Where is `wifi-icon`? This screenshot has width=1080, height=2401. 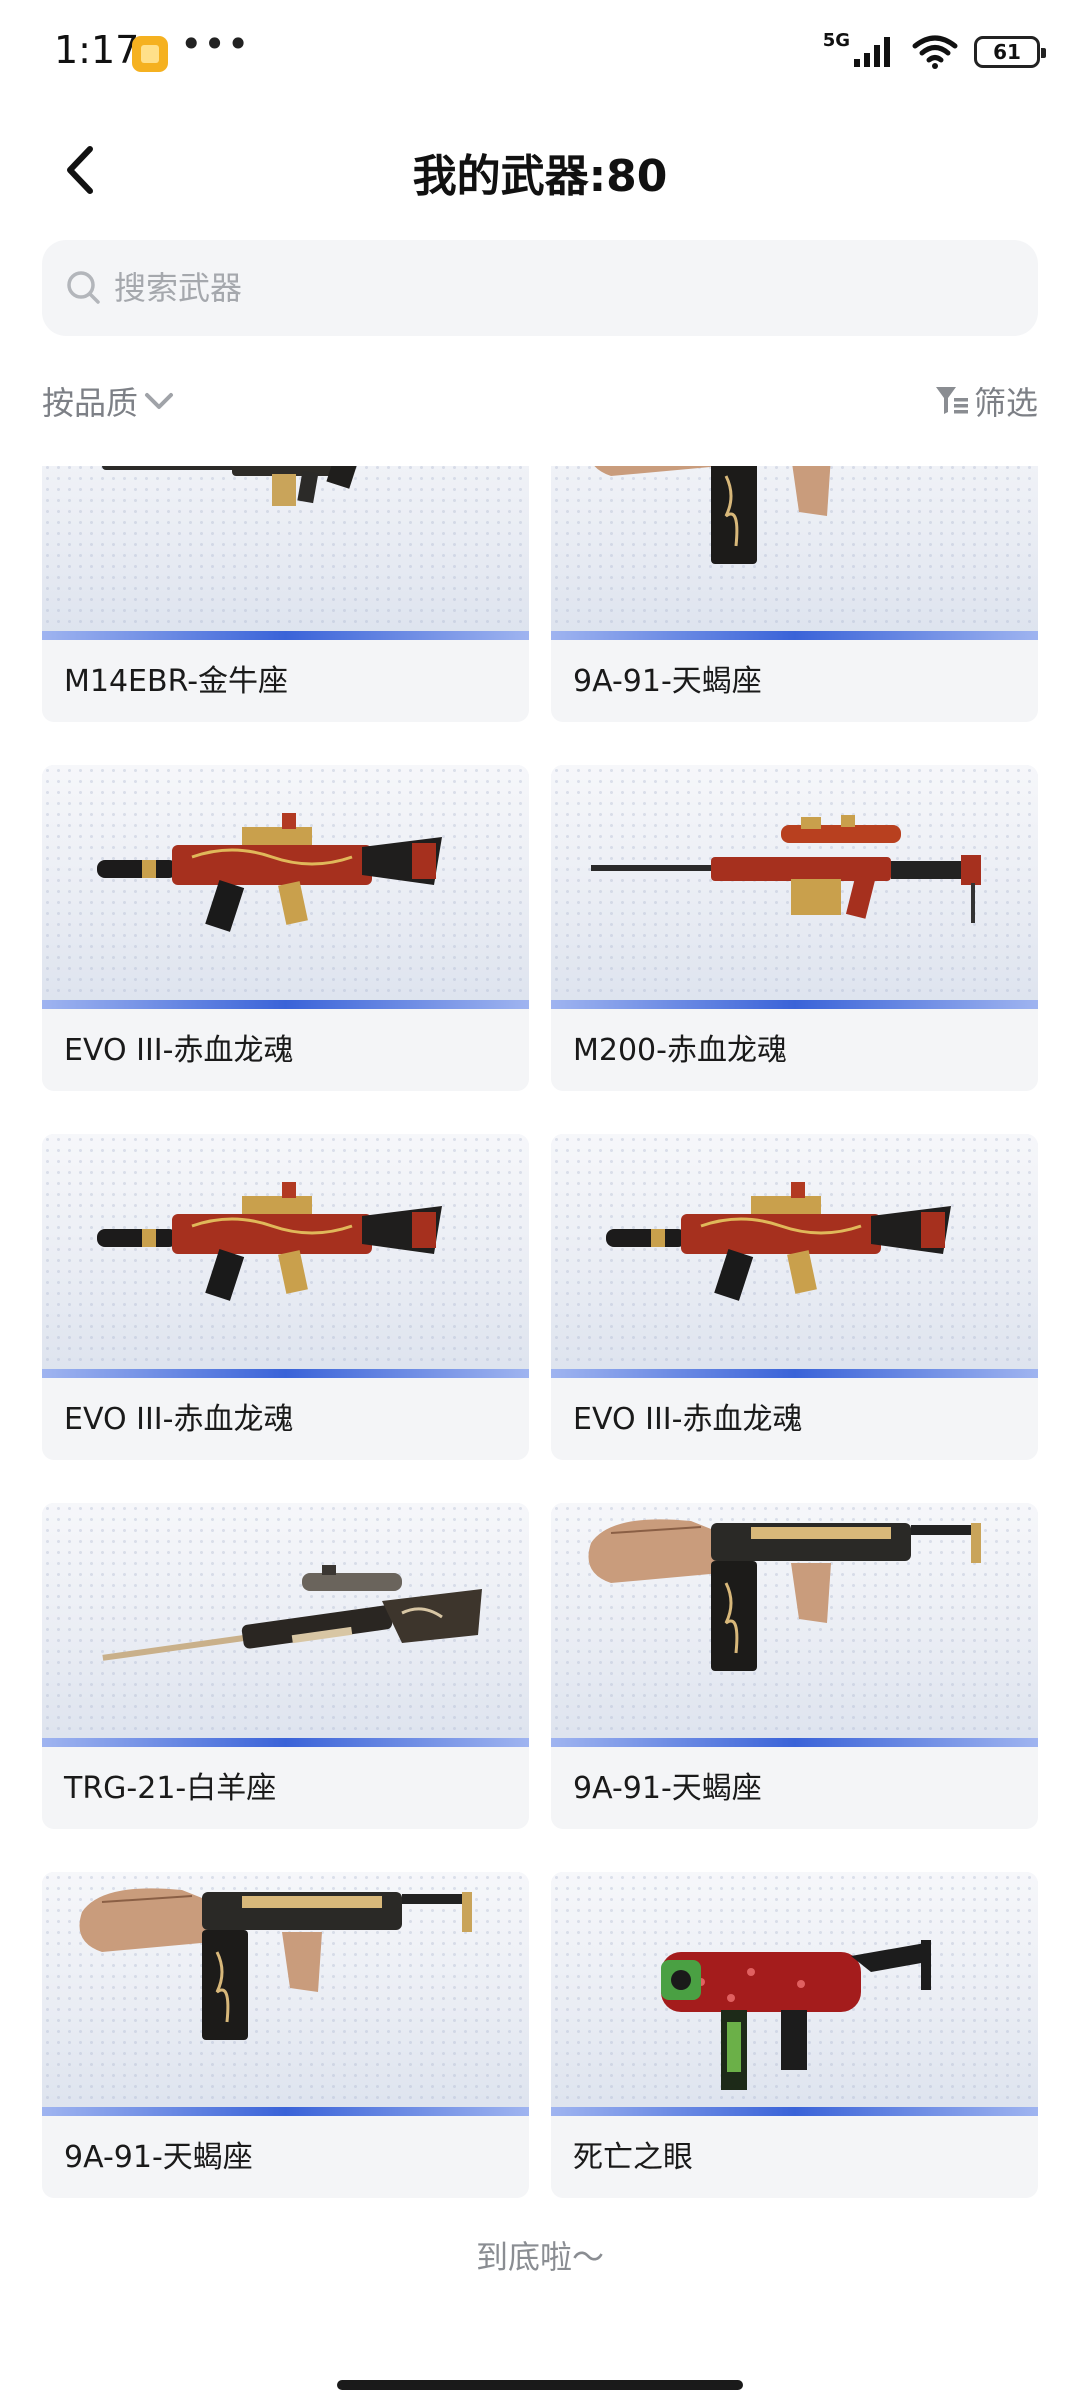 wifi-icon is located at coordinates (935, 52).